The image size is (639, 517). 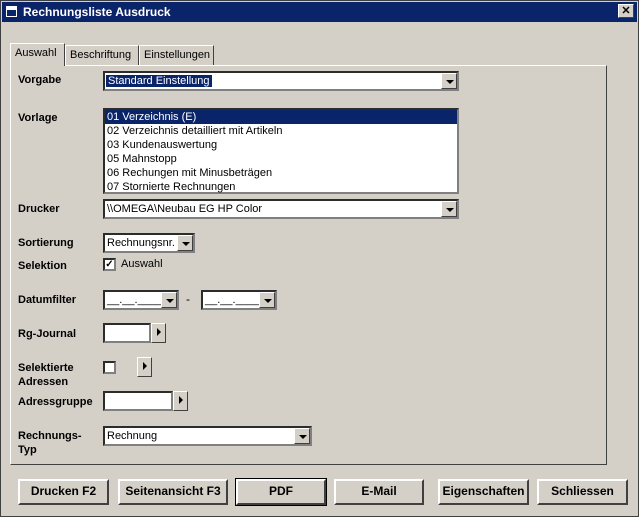 What do you see at coordinates (135, 300) in the screenshot?
I see `date-from-value: __.__.____` at bounding box center [135, 300].